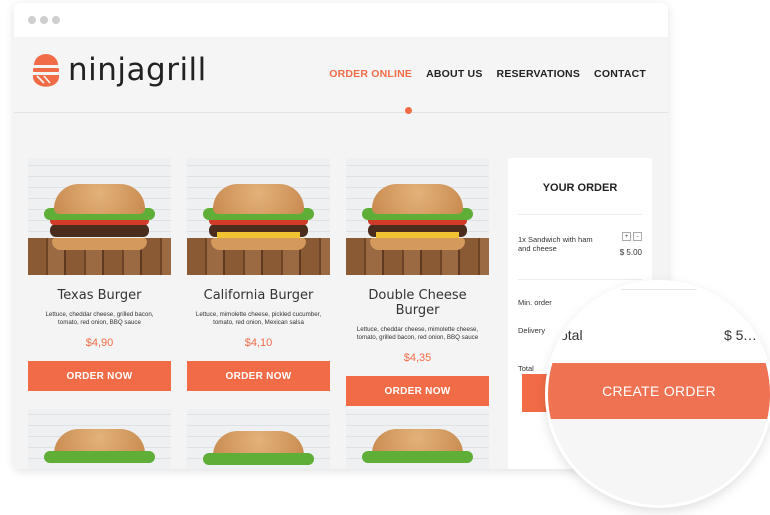  Describe the element at coordinates (258, 295) in the screenshot. I see `item-name: California Burger` at that location.